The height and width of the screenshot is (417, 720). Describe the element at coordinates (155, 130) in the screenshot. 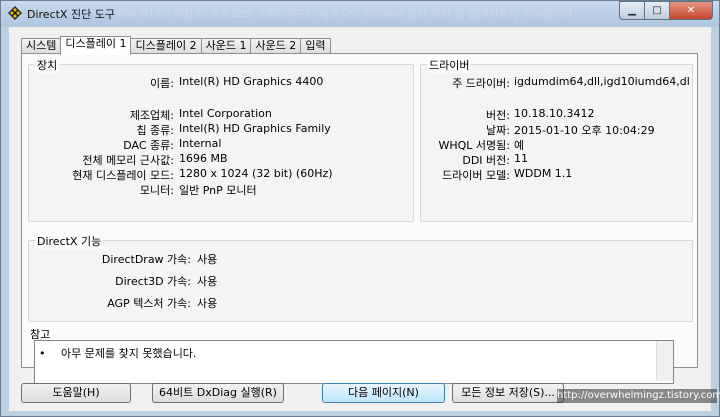

I see `chip-type-label: 칩 종류:` at that location.